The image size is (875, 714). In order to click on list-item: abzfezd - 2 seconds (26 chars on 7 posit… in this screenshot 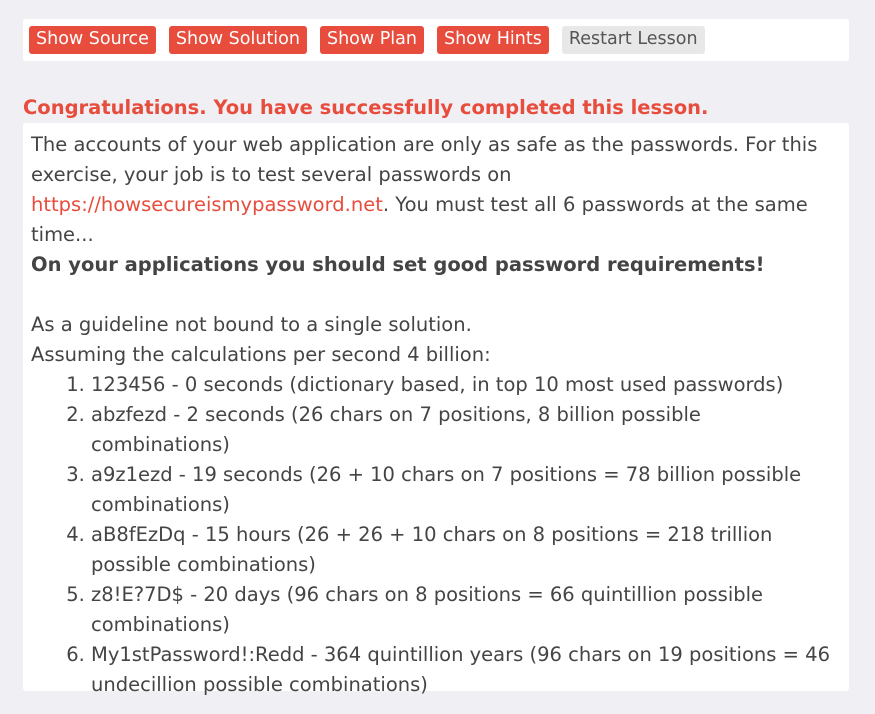, I will do `click(466, 430)`.